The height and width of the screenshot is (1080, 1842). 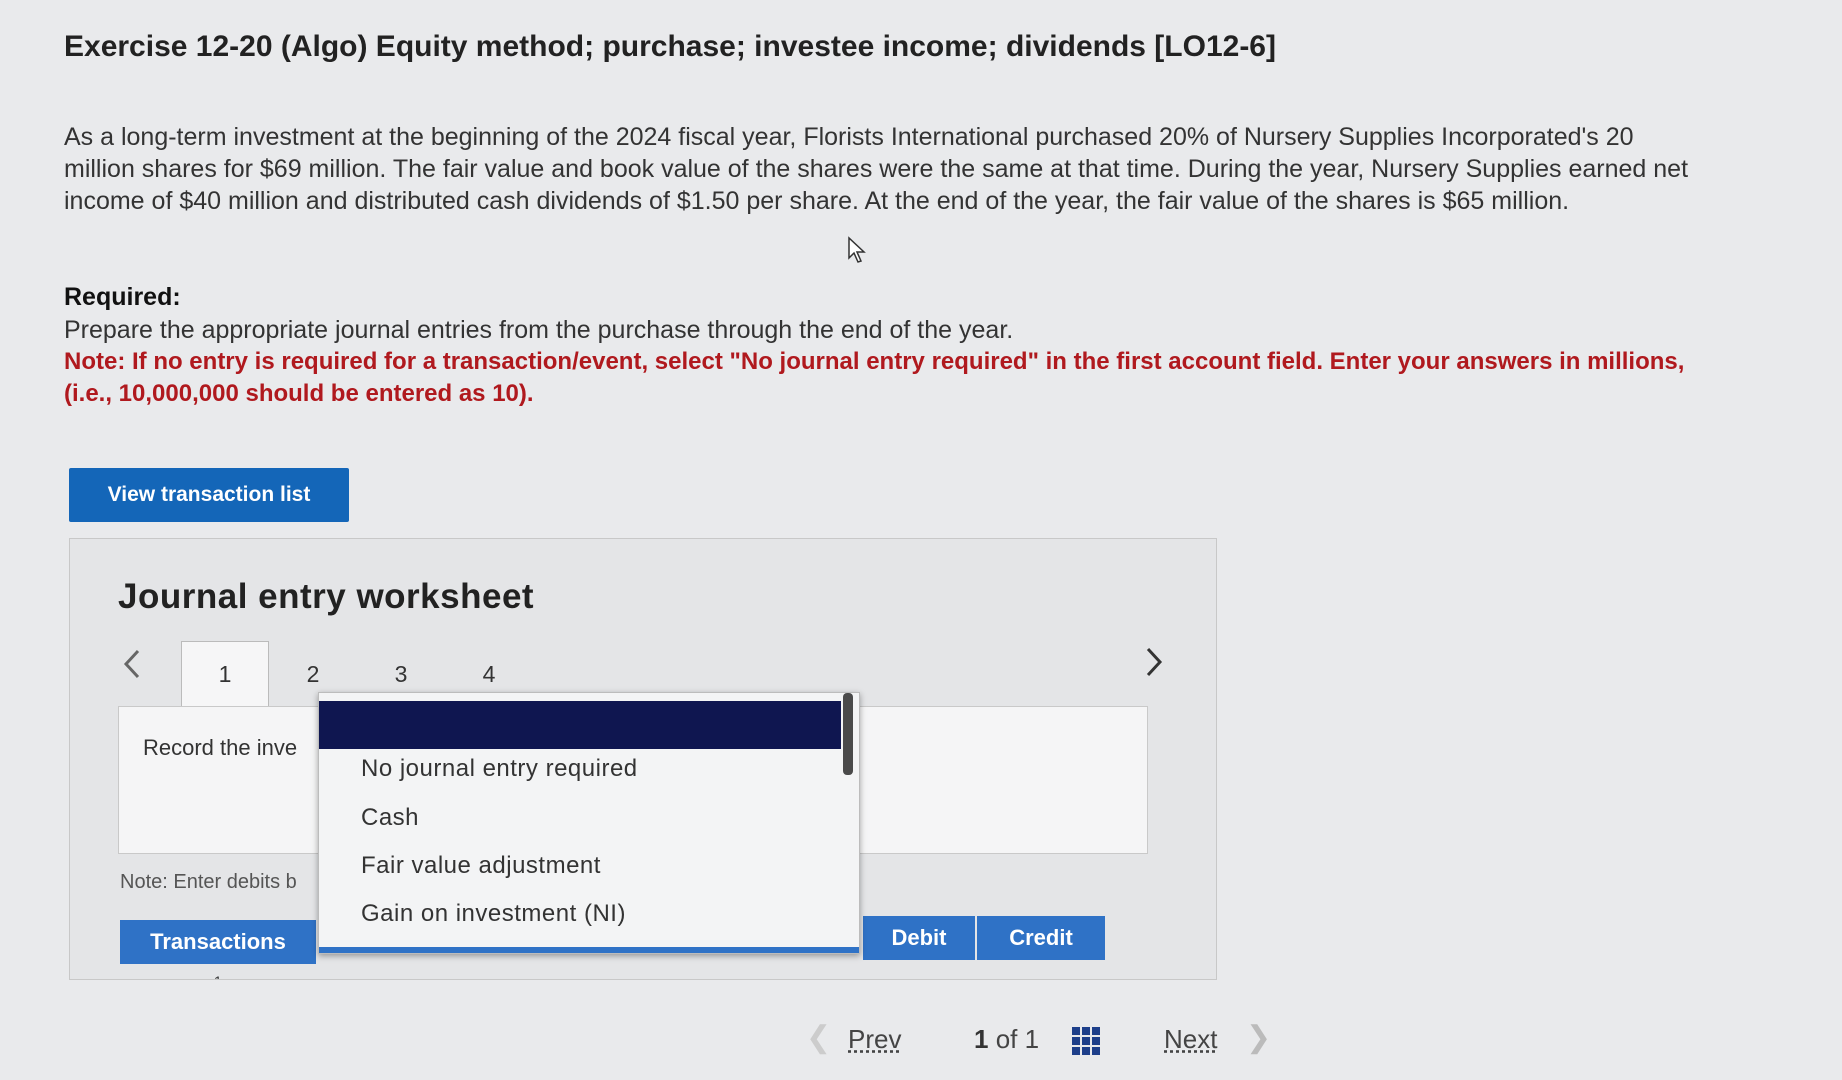 I want to click on of-label: of, so click(x=1006, y=1039).